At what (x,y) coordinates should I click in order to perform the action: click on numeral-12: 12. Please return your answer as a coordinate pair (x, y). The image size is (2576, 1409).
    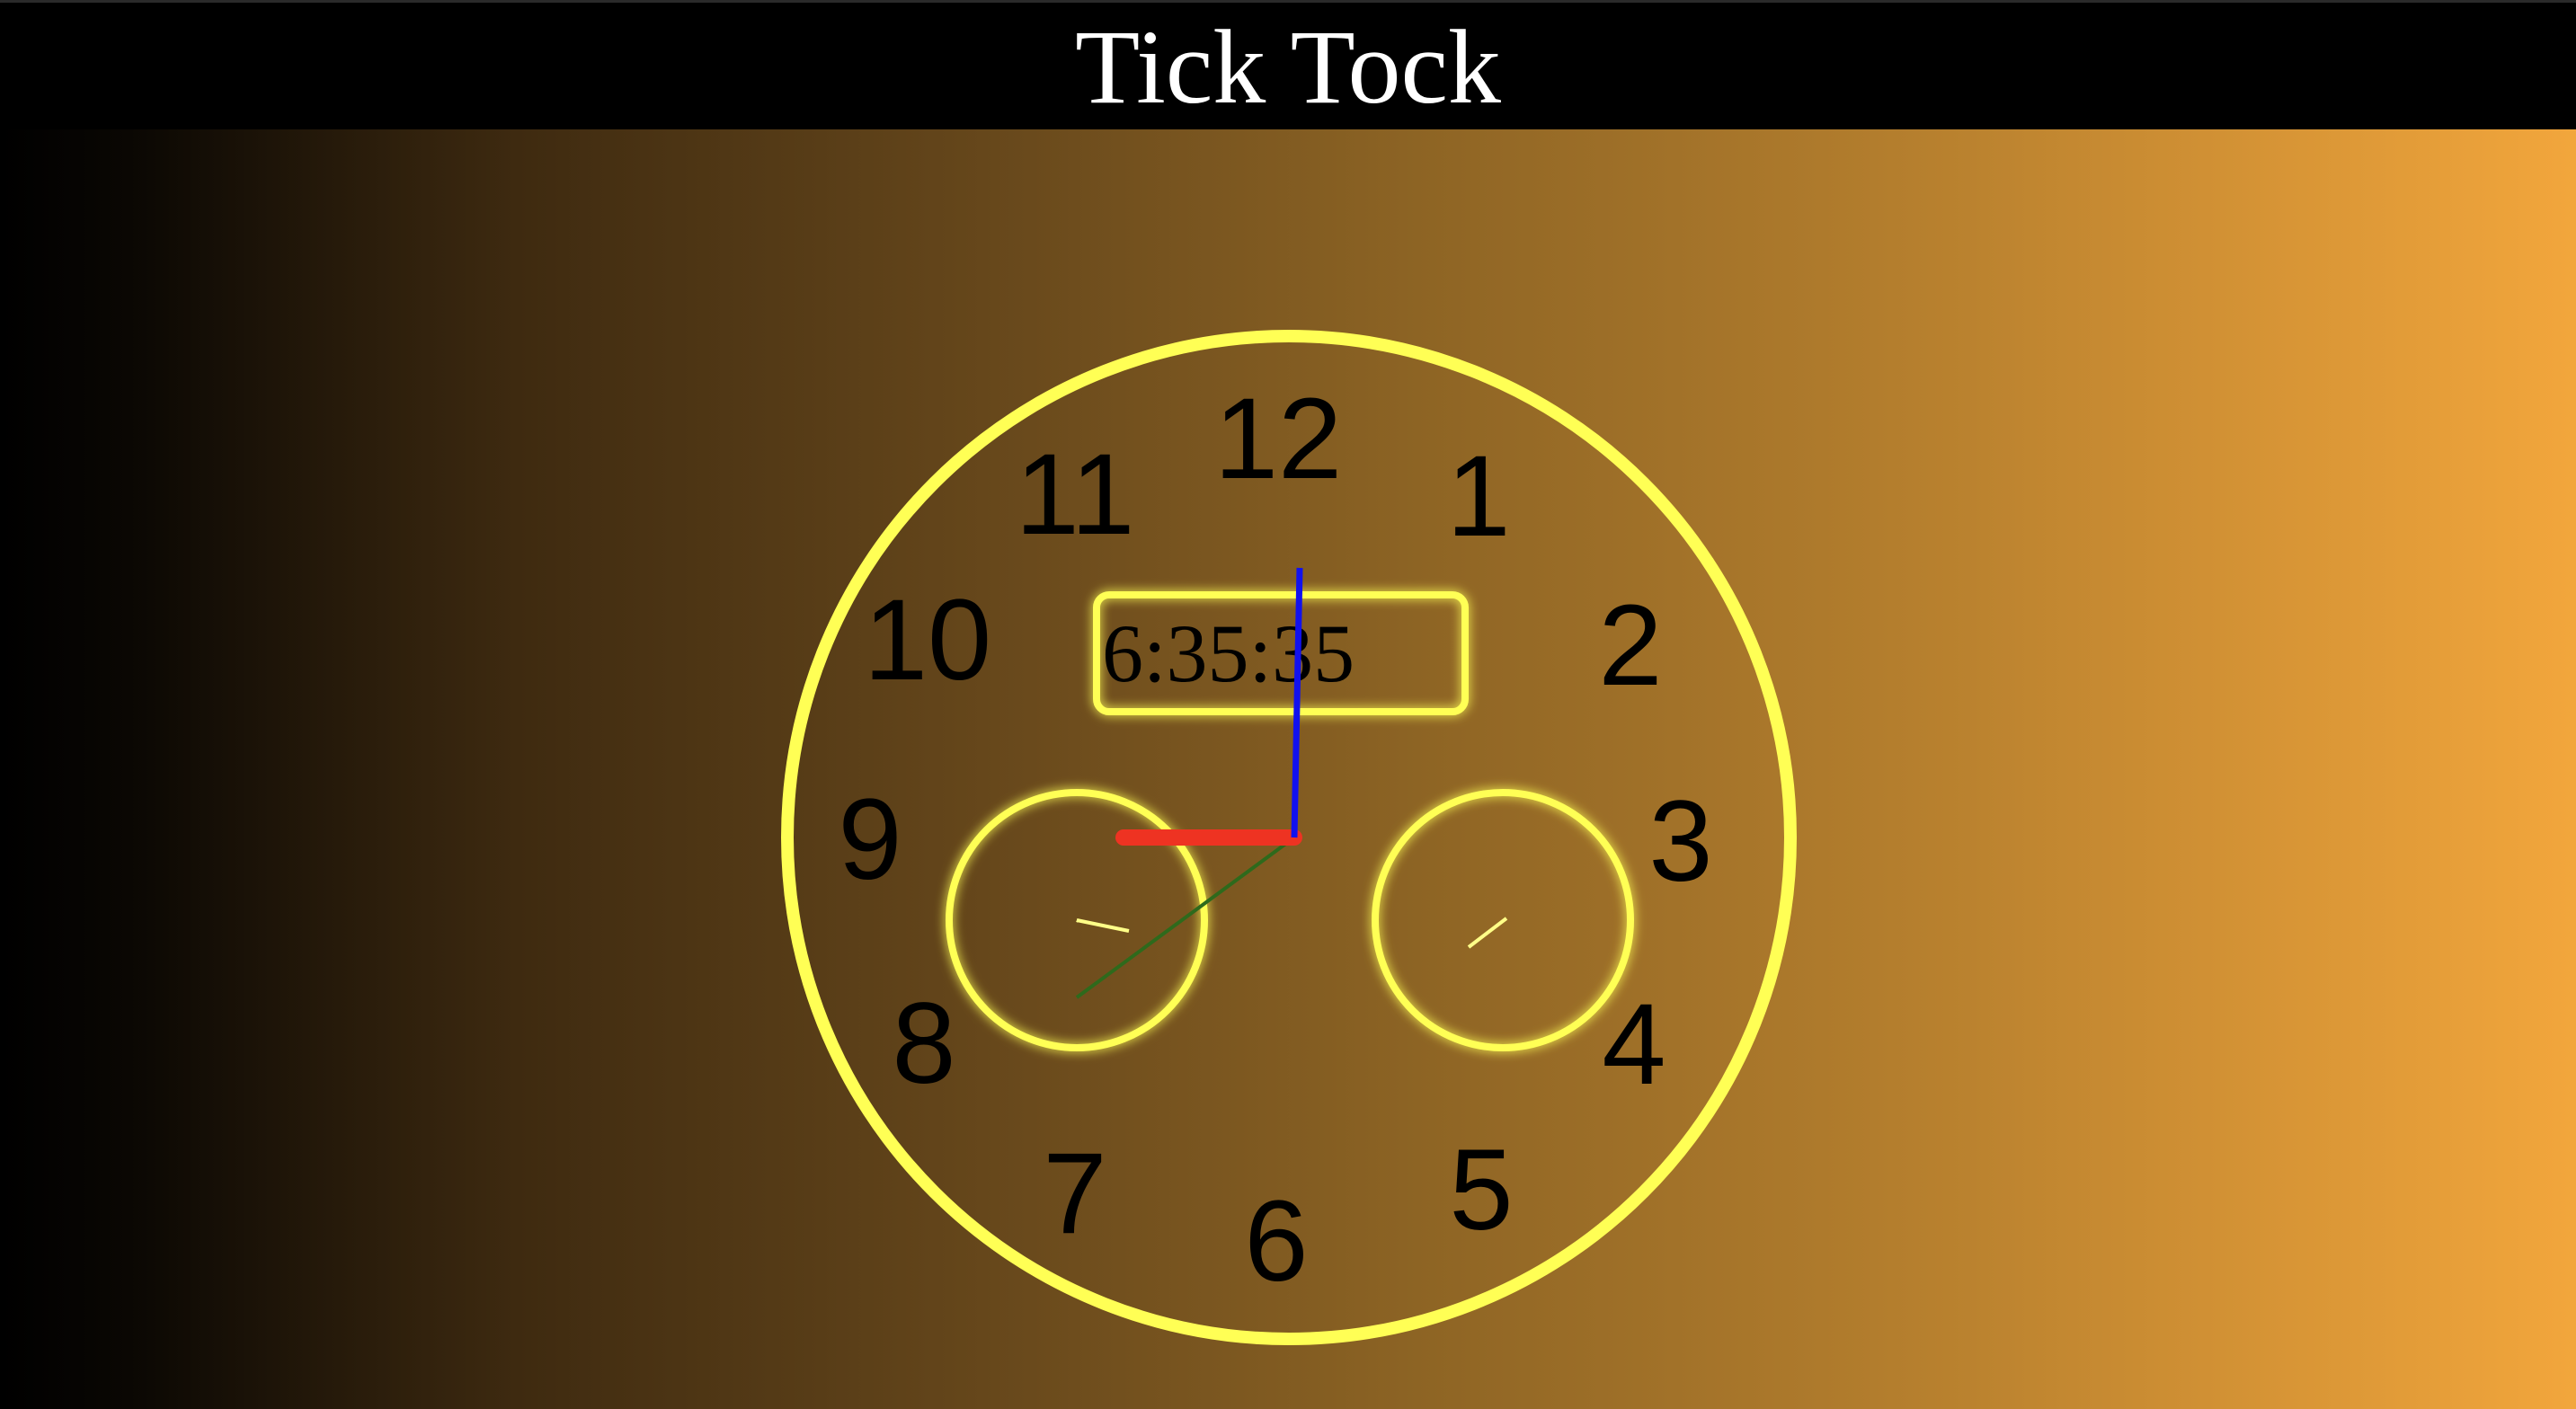
    Looking at the image, I should click on (1278, 439).